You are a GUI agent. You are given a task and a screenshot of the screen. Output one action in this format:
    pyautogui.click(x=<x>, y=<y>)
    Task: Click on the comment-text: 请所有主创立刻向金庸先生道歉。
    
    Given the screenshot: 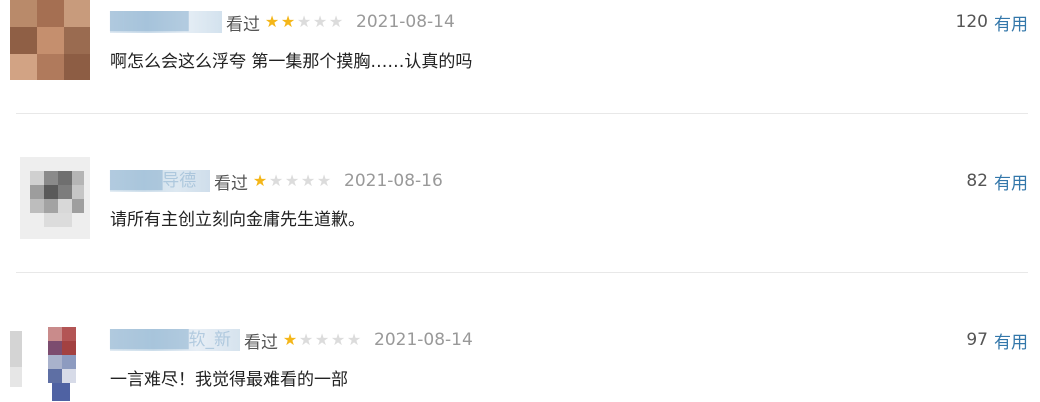 What is the action you would take?
    pyautogui.click(x=237, y=220)
    